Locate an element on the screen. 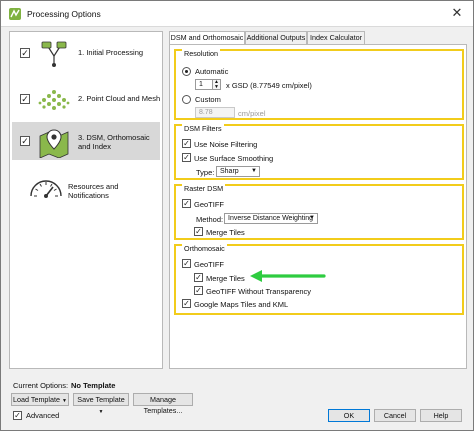 The width and height of the screenshot is (474, 431). method-select: Inverse Distance Weighting ▼ is located at coordinates (271, 218).